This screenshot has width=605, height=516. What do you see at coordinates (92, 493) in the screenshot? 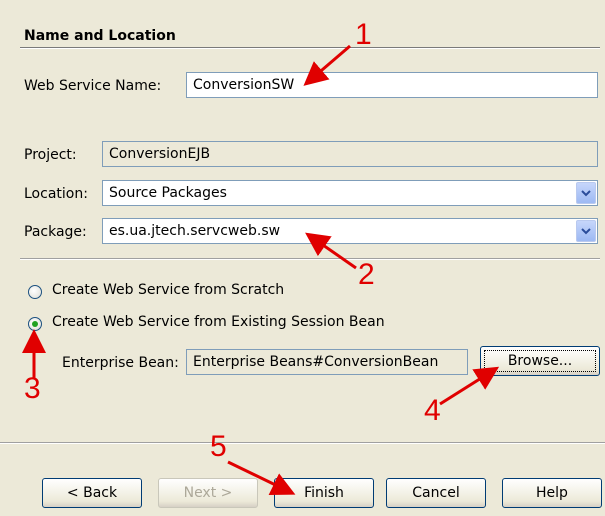
I see `back-button: < Back` at bounding box center [92, 493].